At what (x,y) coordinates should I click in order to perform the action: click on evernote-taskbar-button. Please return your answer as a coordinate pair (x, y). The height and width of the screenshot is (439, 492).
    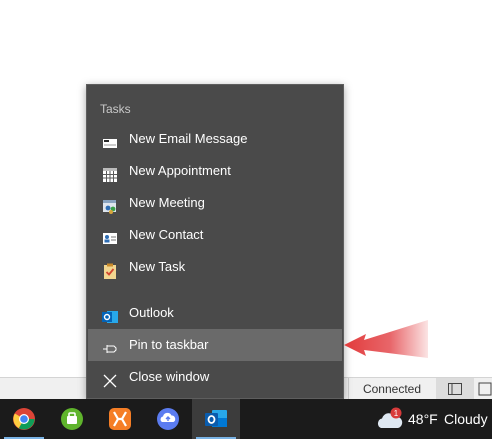
    Looking at the image, I should click on (72, 419).